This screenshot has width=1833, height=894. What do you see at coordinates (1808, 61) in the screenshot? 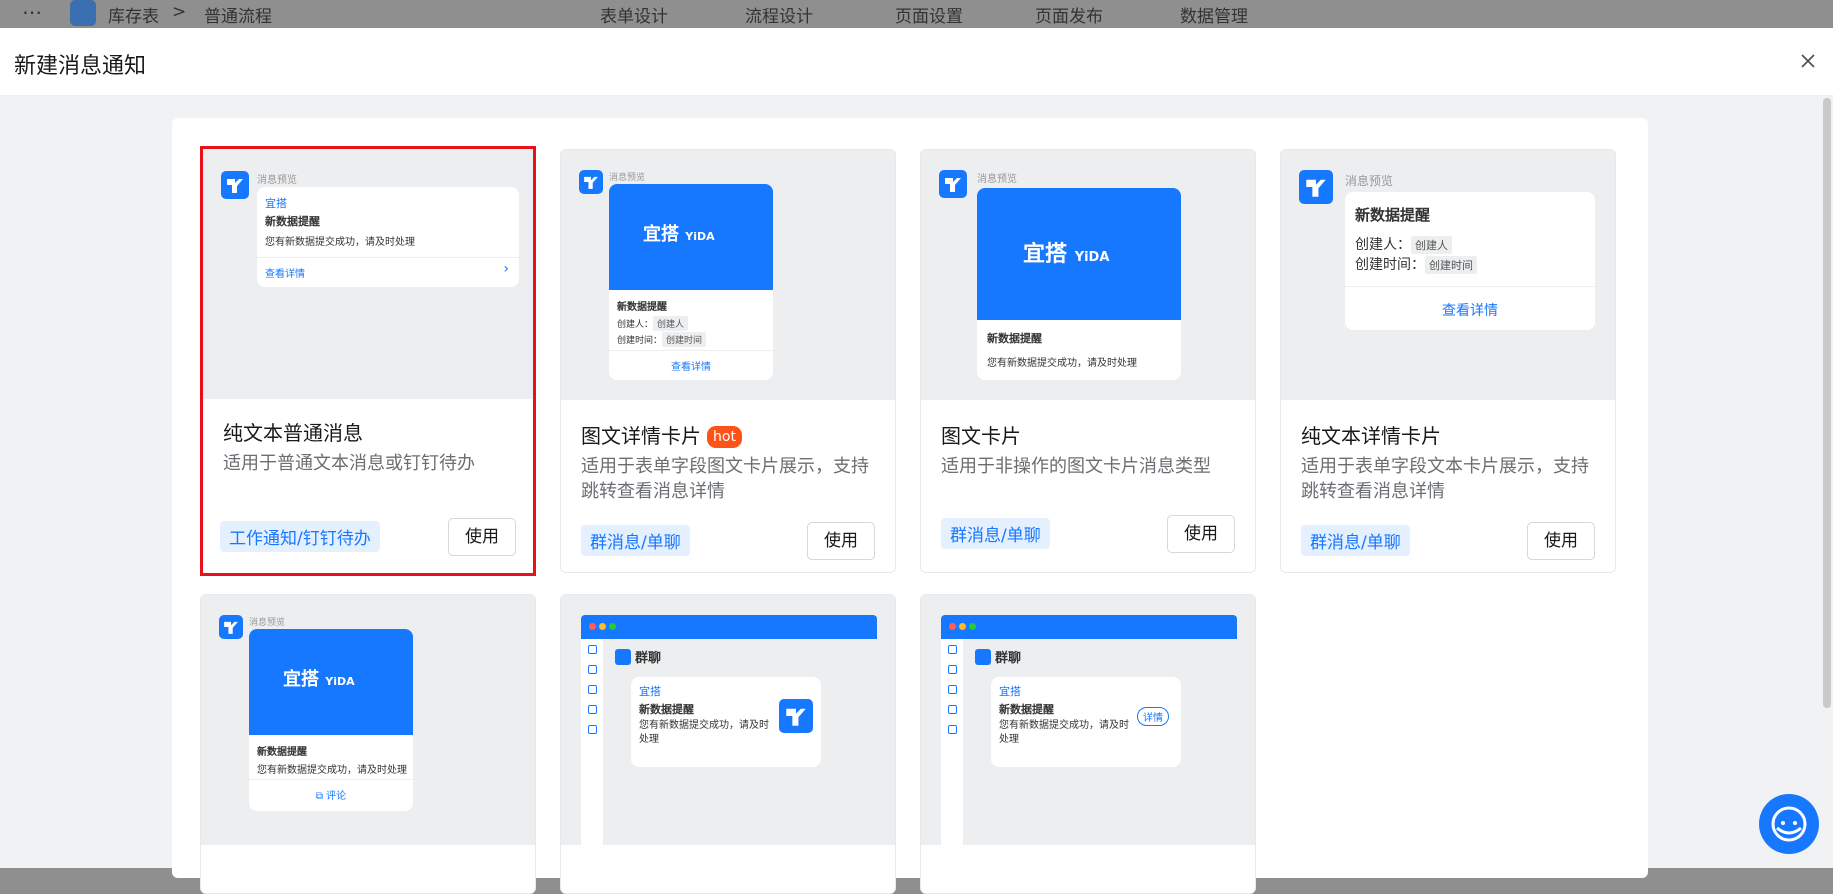
I see `close-button` at bounding box center [1808, 61].